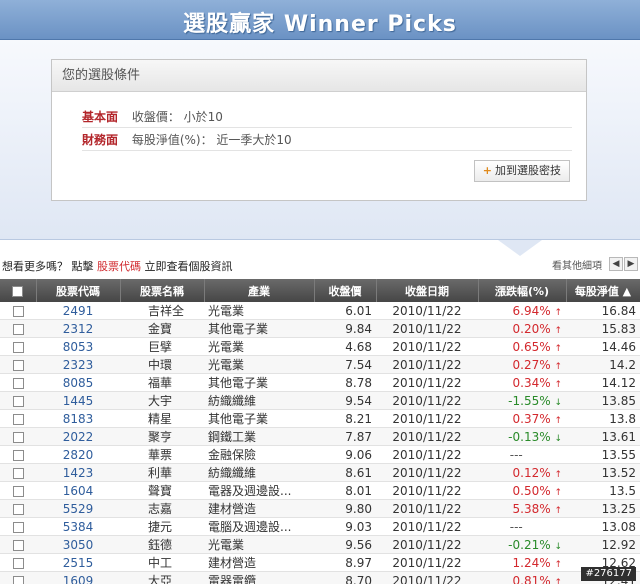 The width and height of the screenshot is (640, 584). I want to click on table-row: 2491 吉祥全 光電業 6.01 2010/11/22 6.94% ↑ 16.84, so click(320, 311).